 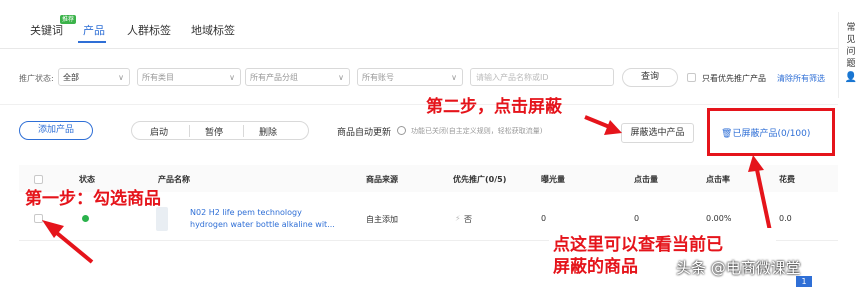 I want to click on arrow-head, so click(x=756, y=163).